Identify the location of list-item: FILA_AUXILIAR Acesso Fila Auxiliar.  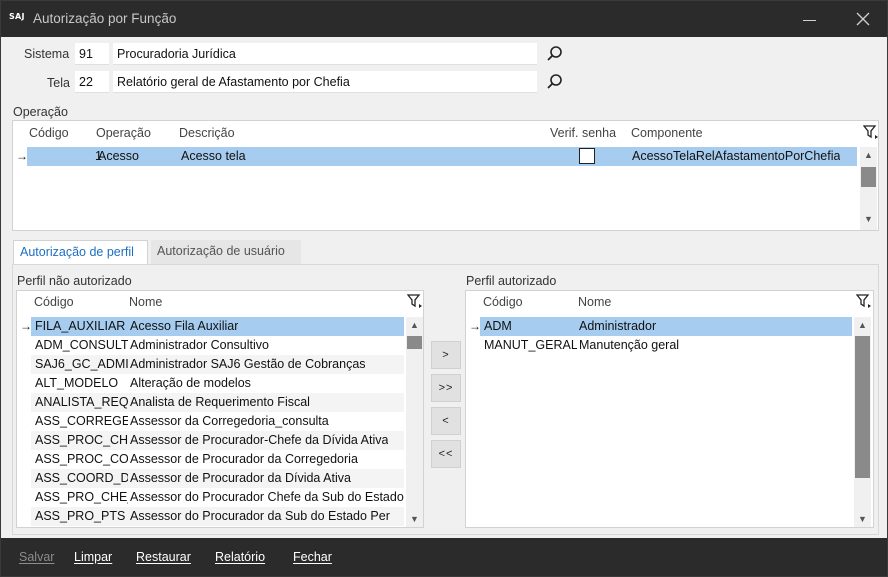
(217, 326).